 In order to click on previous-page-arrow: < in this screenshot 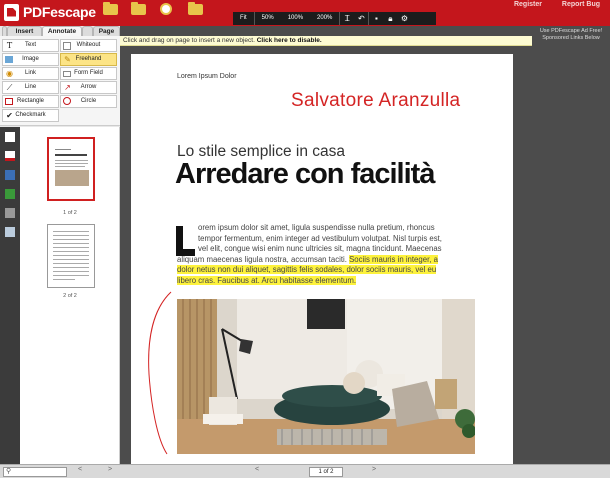, I will do `click(257, 469)`.